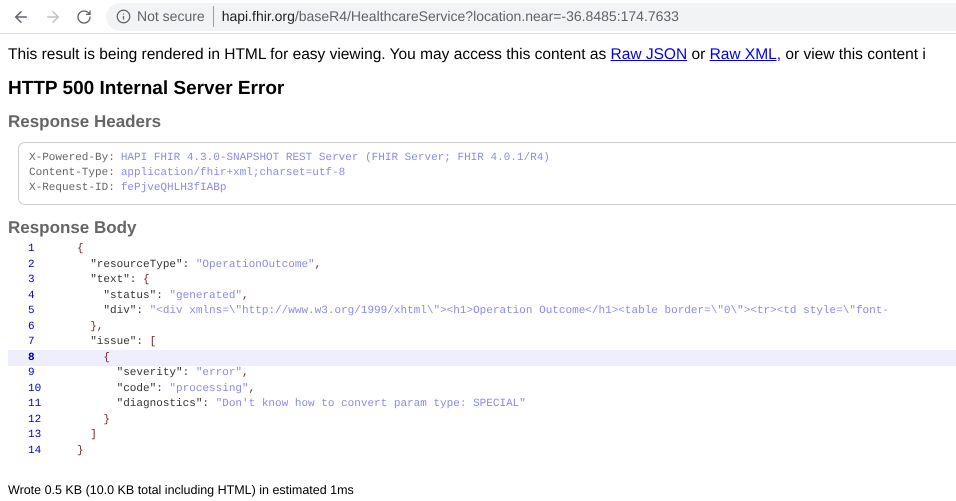 This screenshot has width=956, height=501. I want to click on line-number: 2, so click(31, 265).